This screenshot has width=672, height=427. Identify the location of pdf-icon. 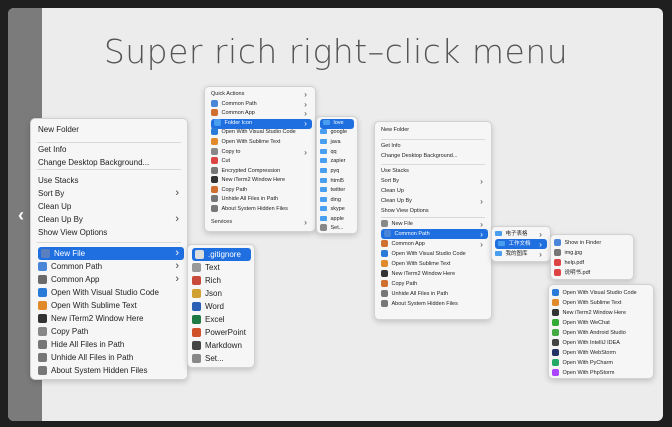
(557, 272).